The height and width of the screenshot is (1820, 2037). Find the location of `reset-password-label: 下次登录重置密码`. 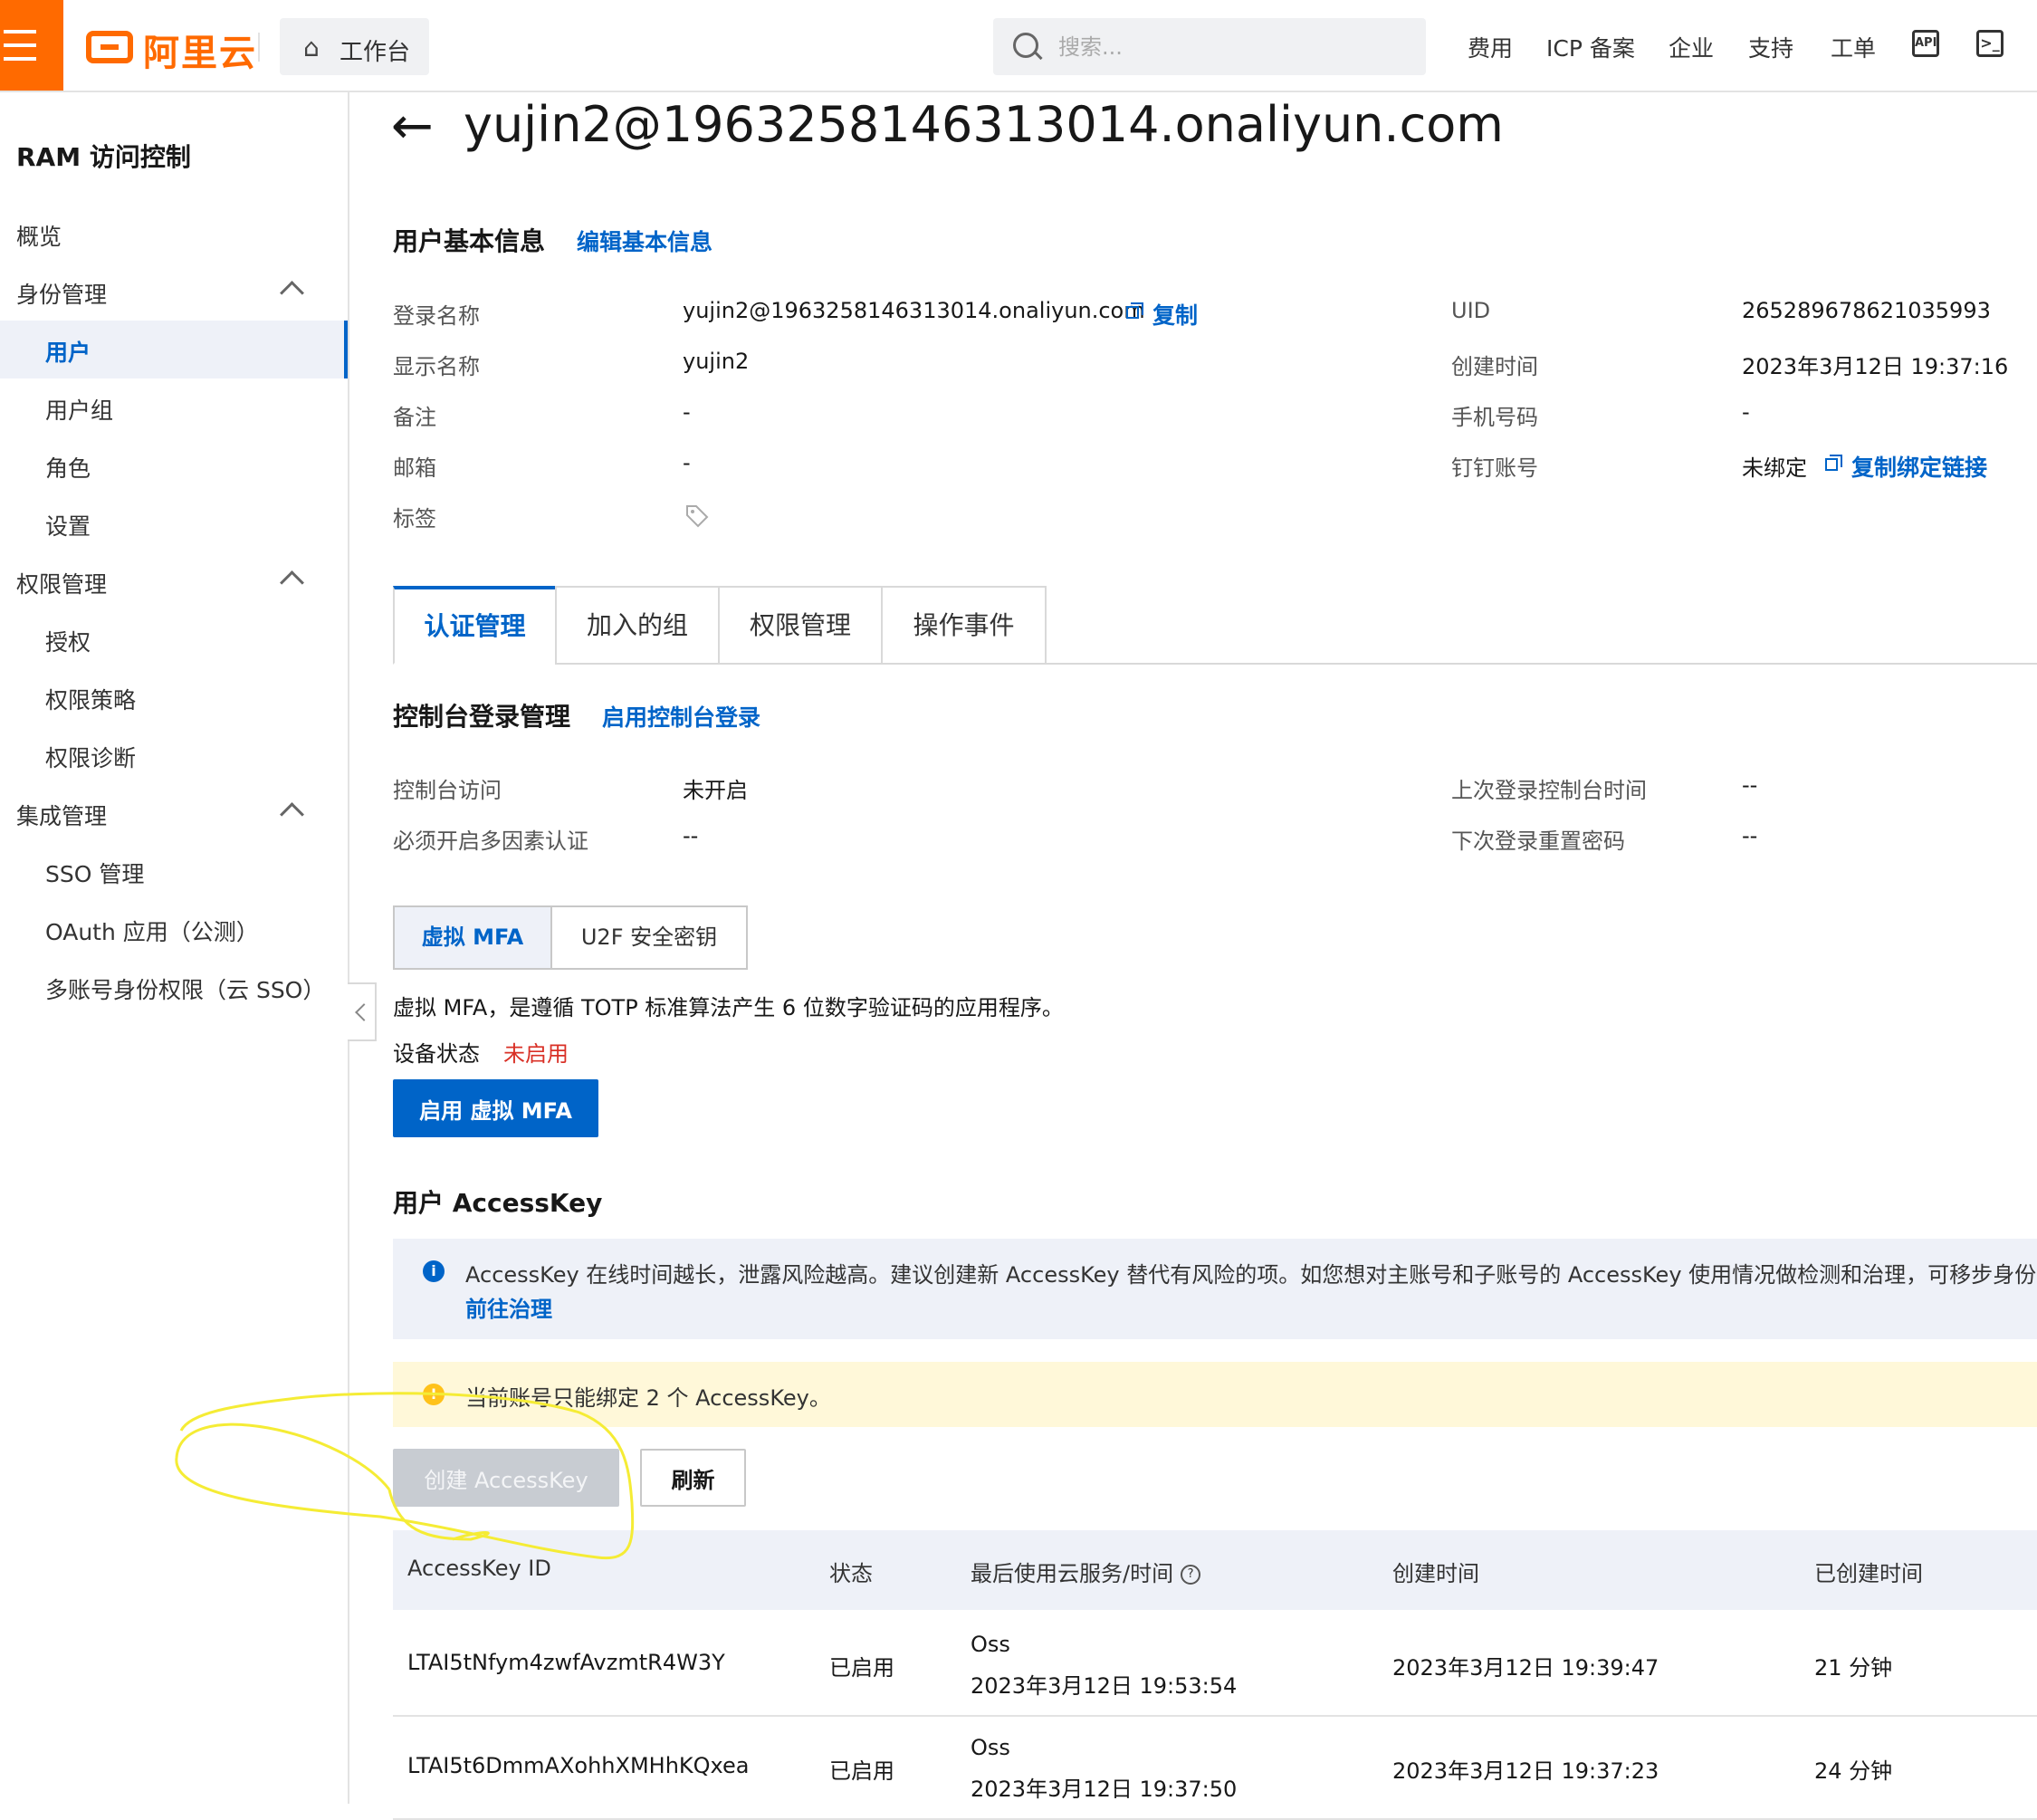

reset-password-label: 下次登录重置密码 is located at coordinates (1538, 841).